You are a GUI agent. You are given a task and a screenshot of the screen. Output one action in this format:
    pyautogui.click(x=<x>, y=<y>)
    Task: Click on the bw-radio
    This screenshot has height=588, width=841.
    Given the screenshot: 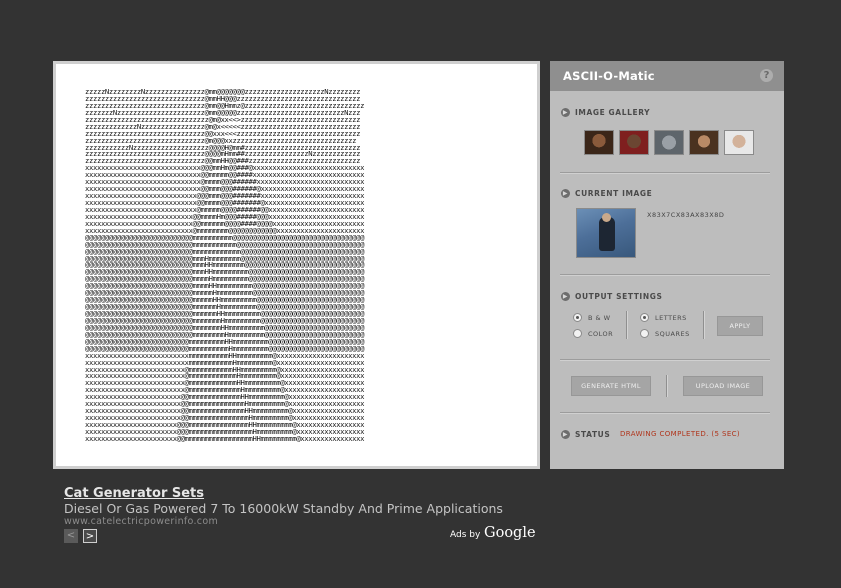 What is the action you would take?
    pyautogui.click(x=577, y=317)
    